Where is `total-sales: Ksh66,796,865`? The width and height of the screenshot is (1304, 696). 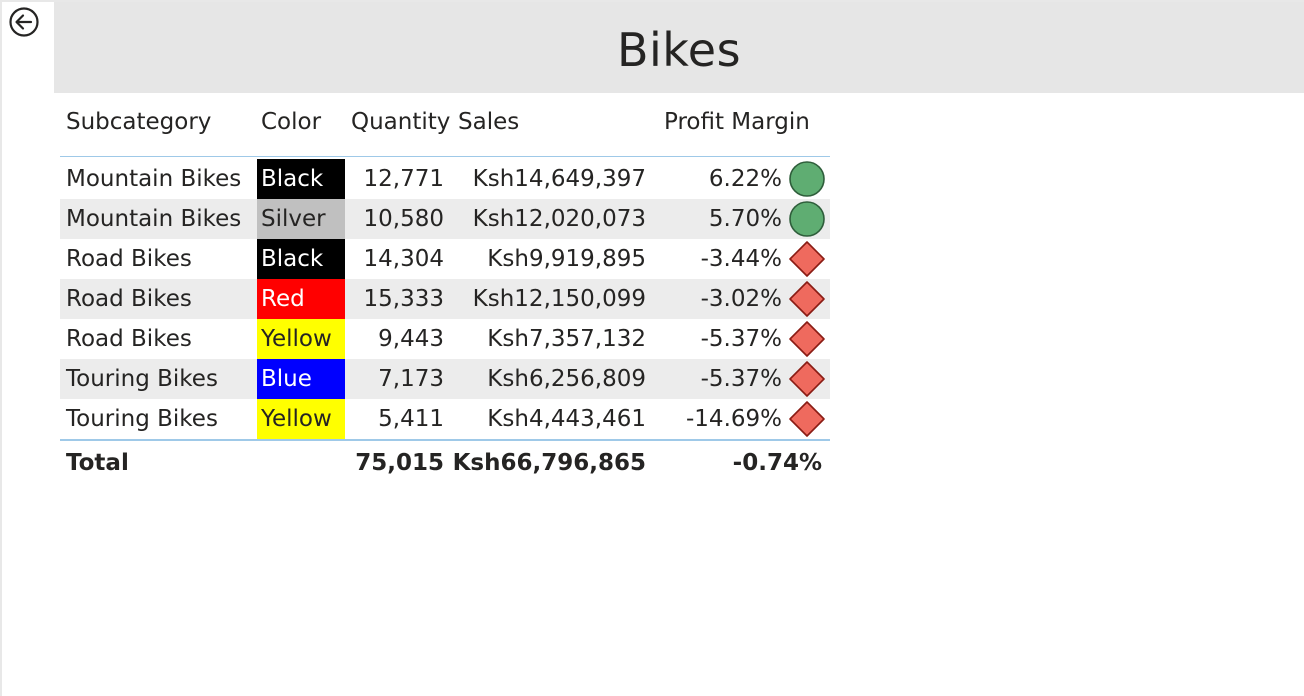
total-sales: Ksh66,796,865 is located at coordinates (549, 463).